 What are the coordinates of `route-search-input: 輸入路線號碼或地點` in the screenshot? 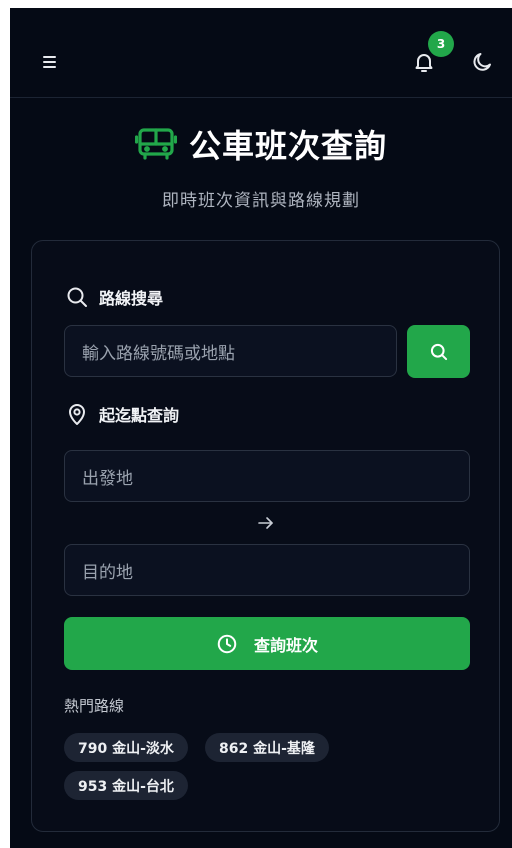 It's located at (230, 351).